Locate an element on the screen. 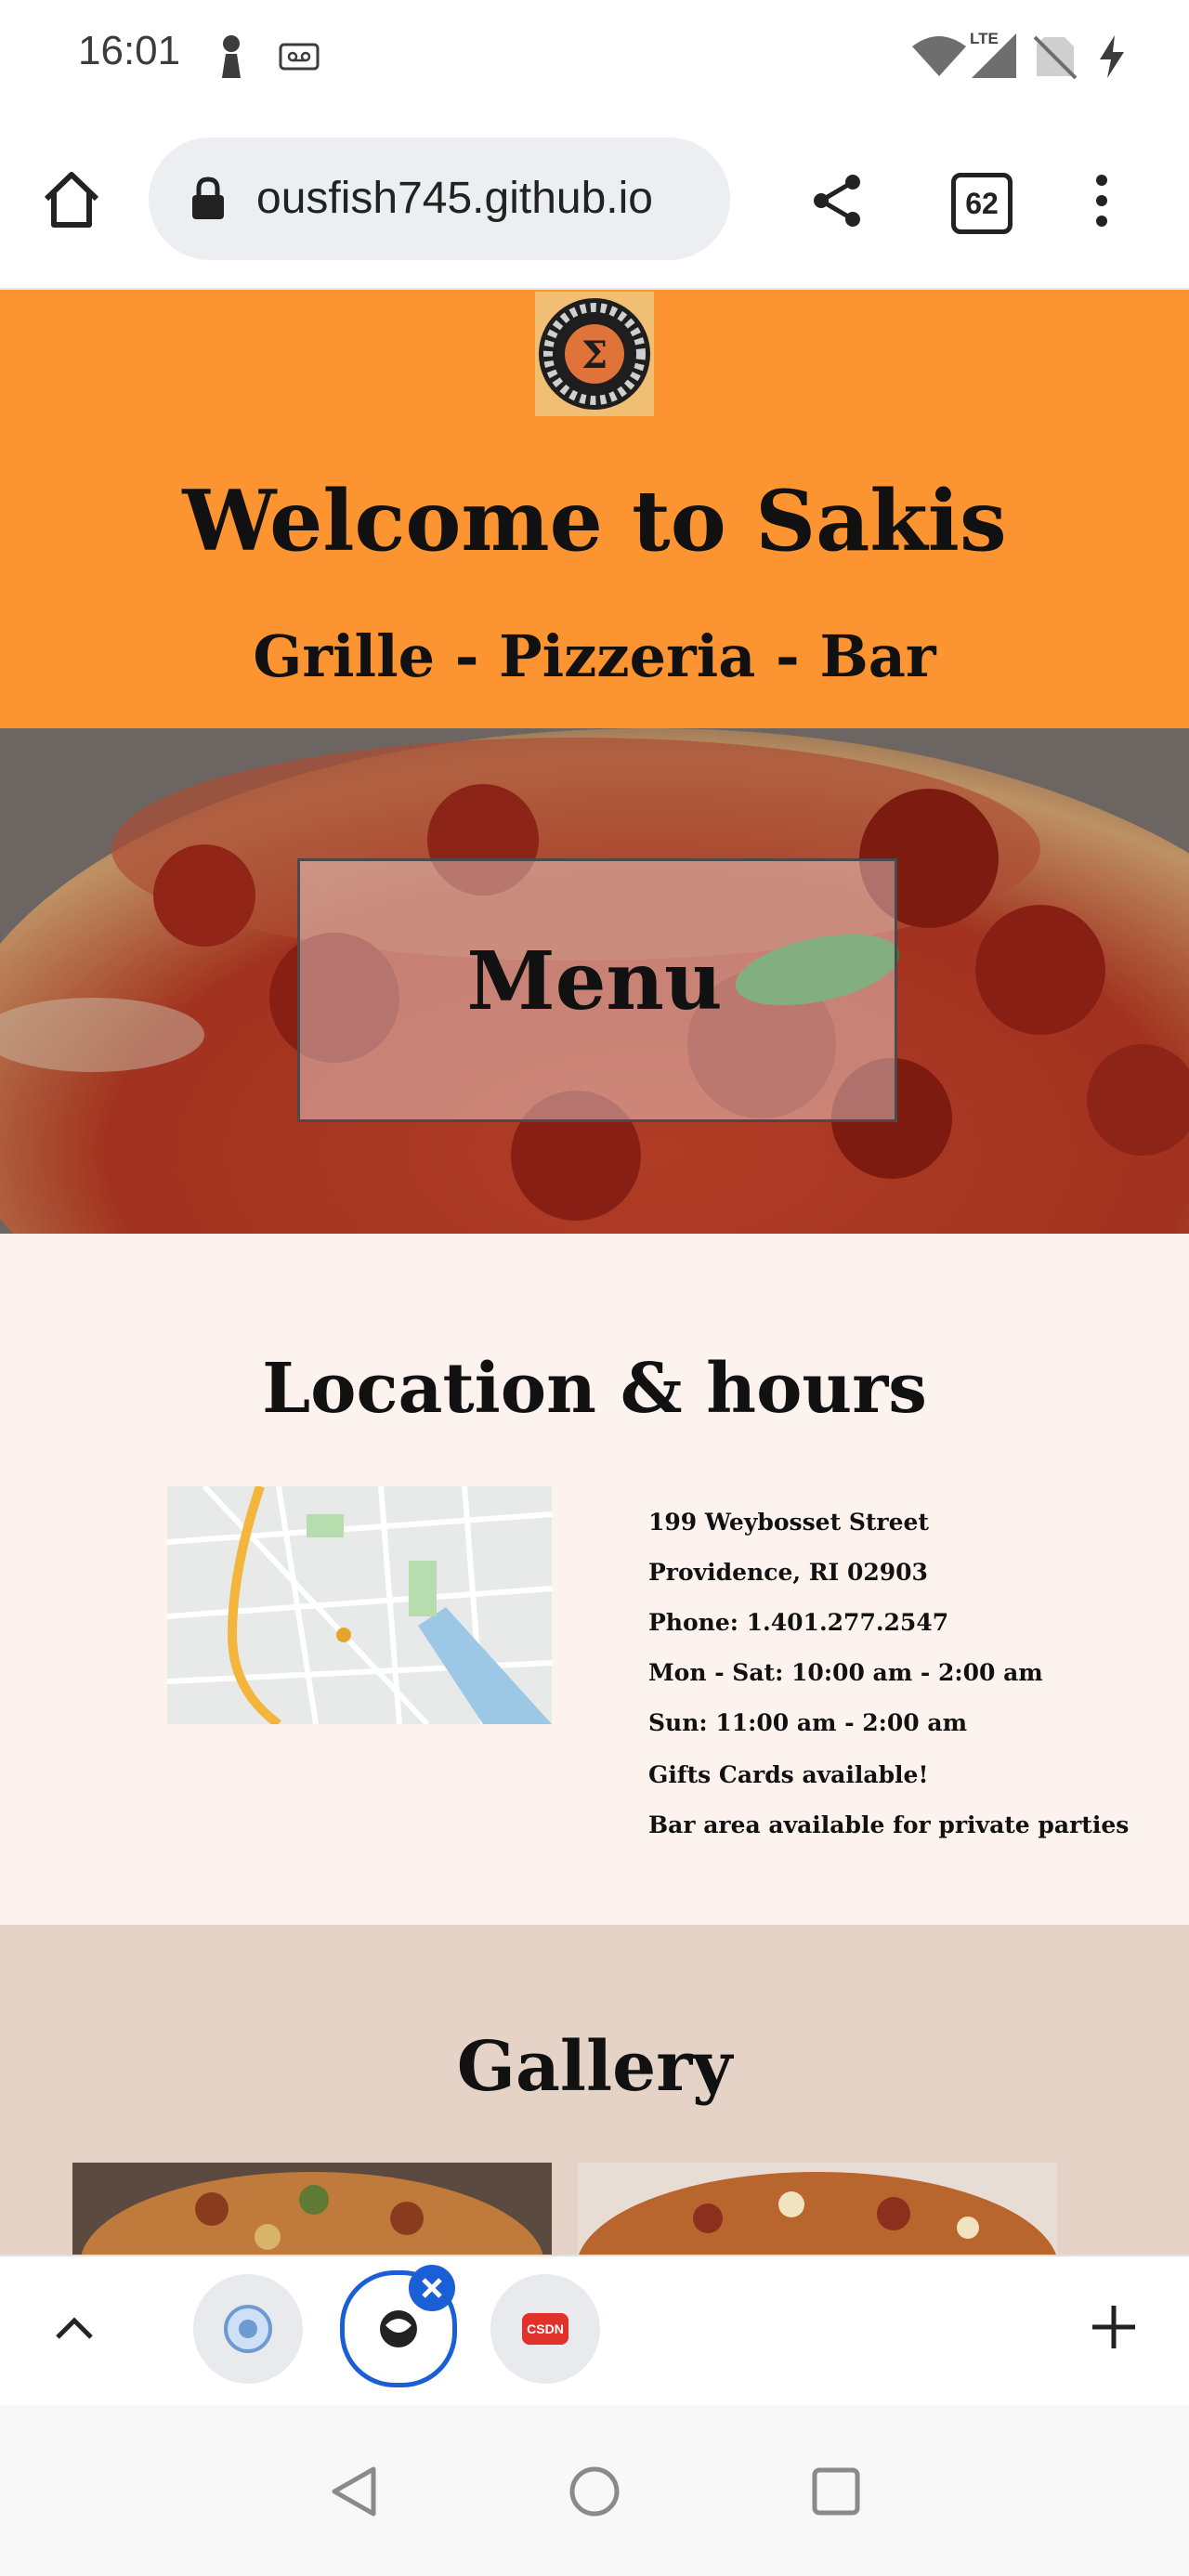  chevron-up-icon is located at coordinates (74, 2327).